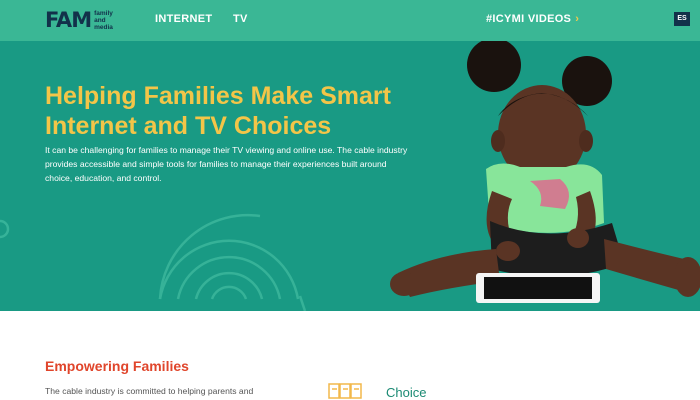  I want to click on logo-wordmark: family and media, so click(103, 20).